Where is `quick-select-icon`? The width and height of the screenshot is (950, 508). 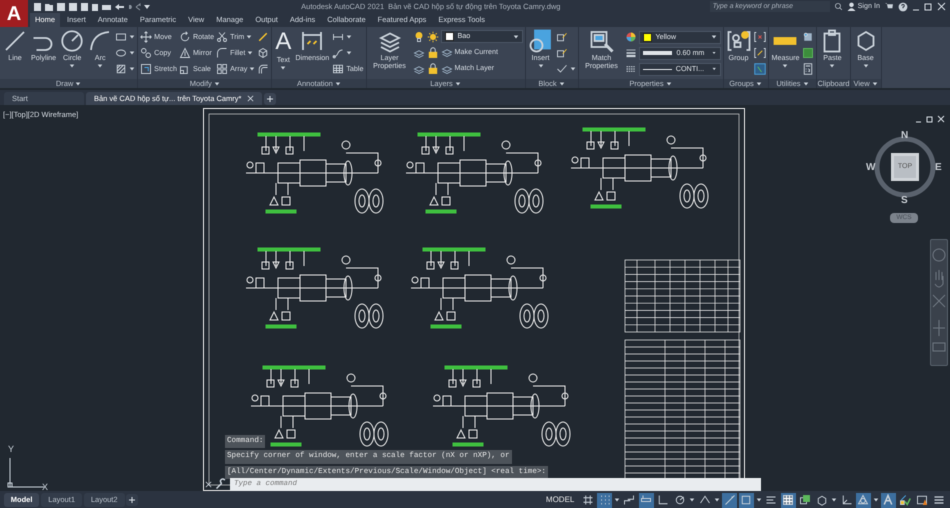
quick-select-icon is located at coordinates (808, 53).